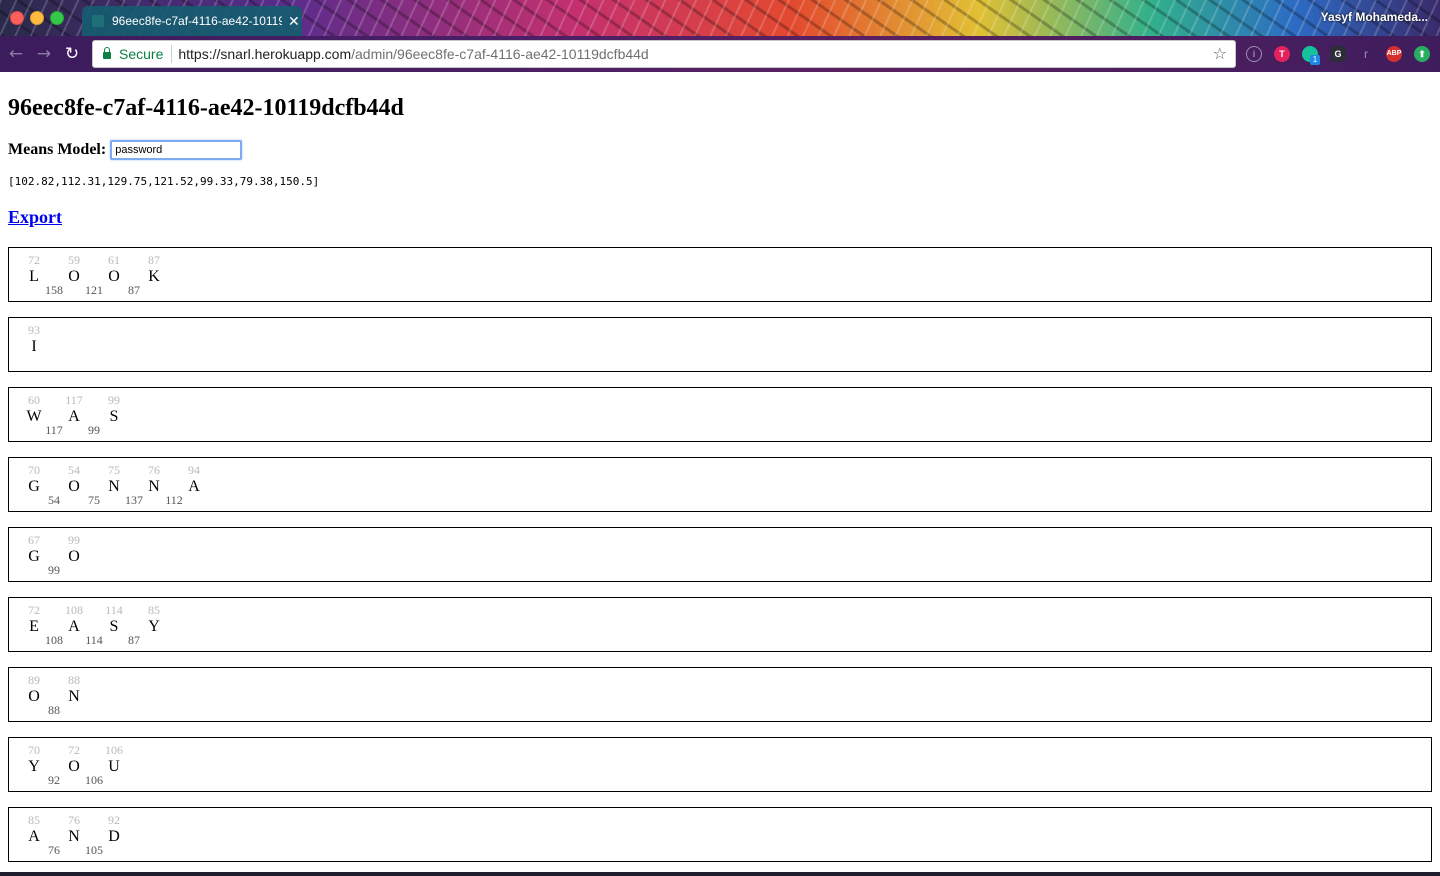  What do you see at coordinates (720, 624) in the screenshot?
I see `word-box: 72 E 108 108 A 114 114 S 87 85 Y` at bounding box center [720, 624].